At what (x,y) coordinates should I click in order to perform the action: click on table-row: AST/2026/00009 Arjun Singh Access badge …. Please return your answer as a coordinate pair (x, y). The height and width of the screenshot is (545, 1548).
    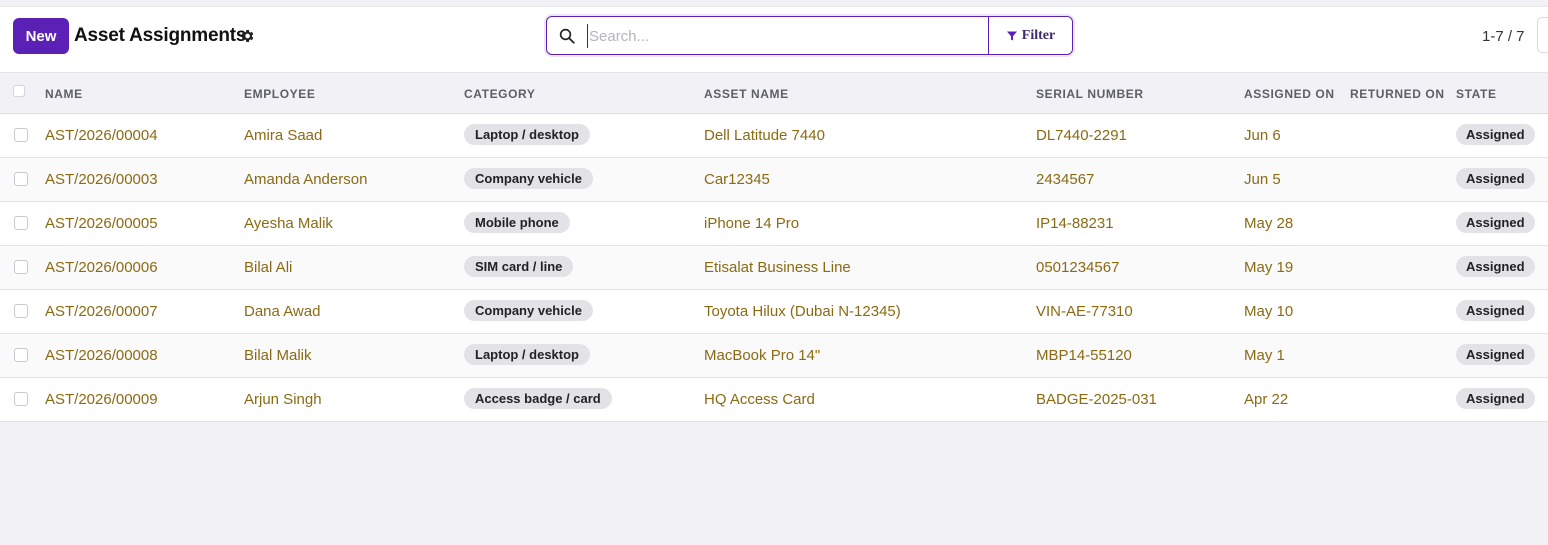
    Looking at the image, I should click on (774, 400).